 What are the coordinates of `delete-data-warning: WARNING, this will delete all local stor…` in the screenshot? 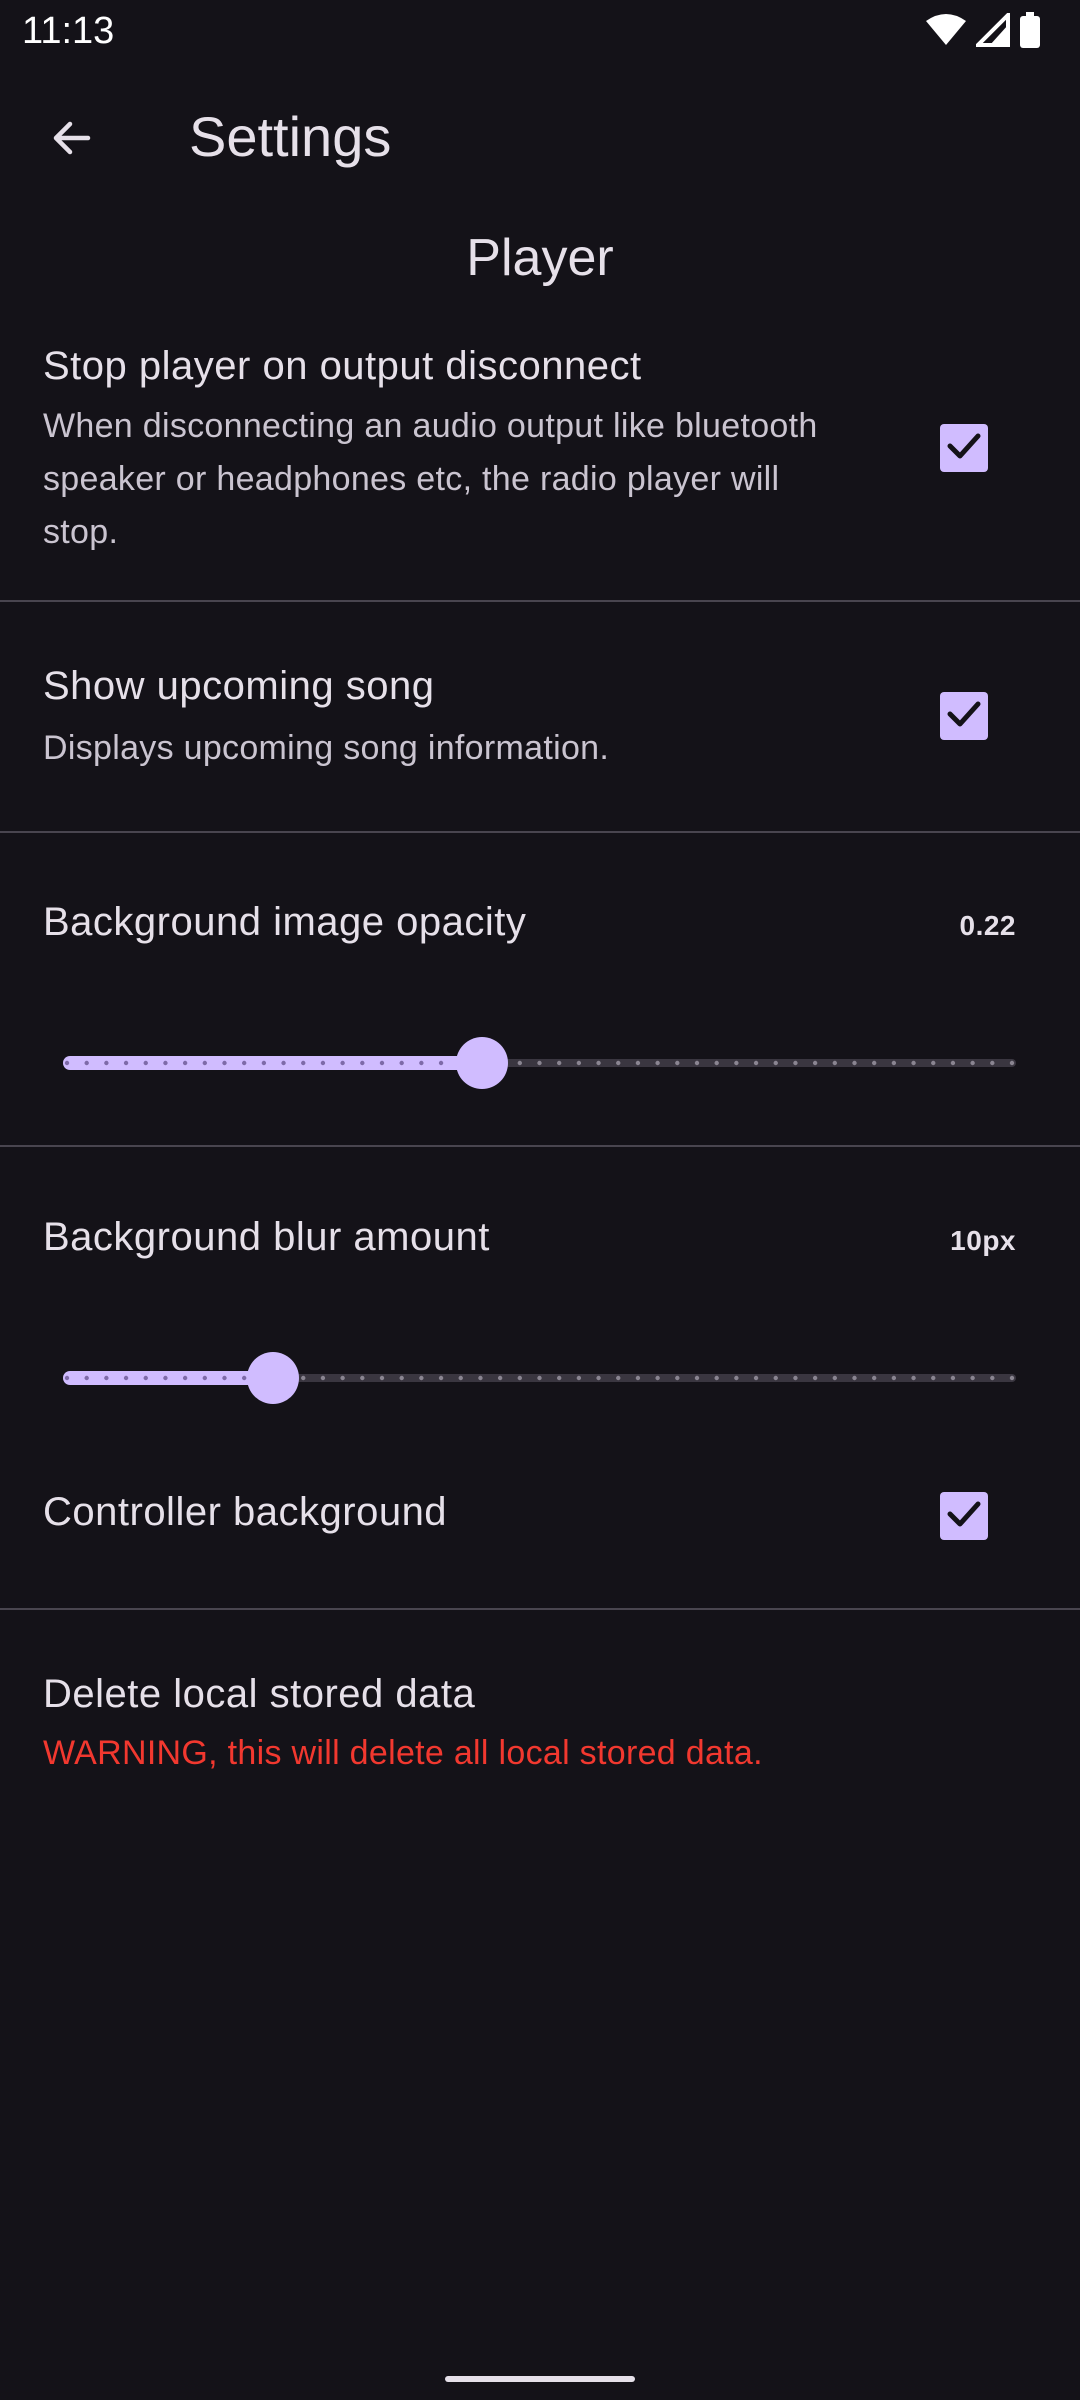 It's located at (403, 1753).